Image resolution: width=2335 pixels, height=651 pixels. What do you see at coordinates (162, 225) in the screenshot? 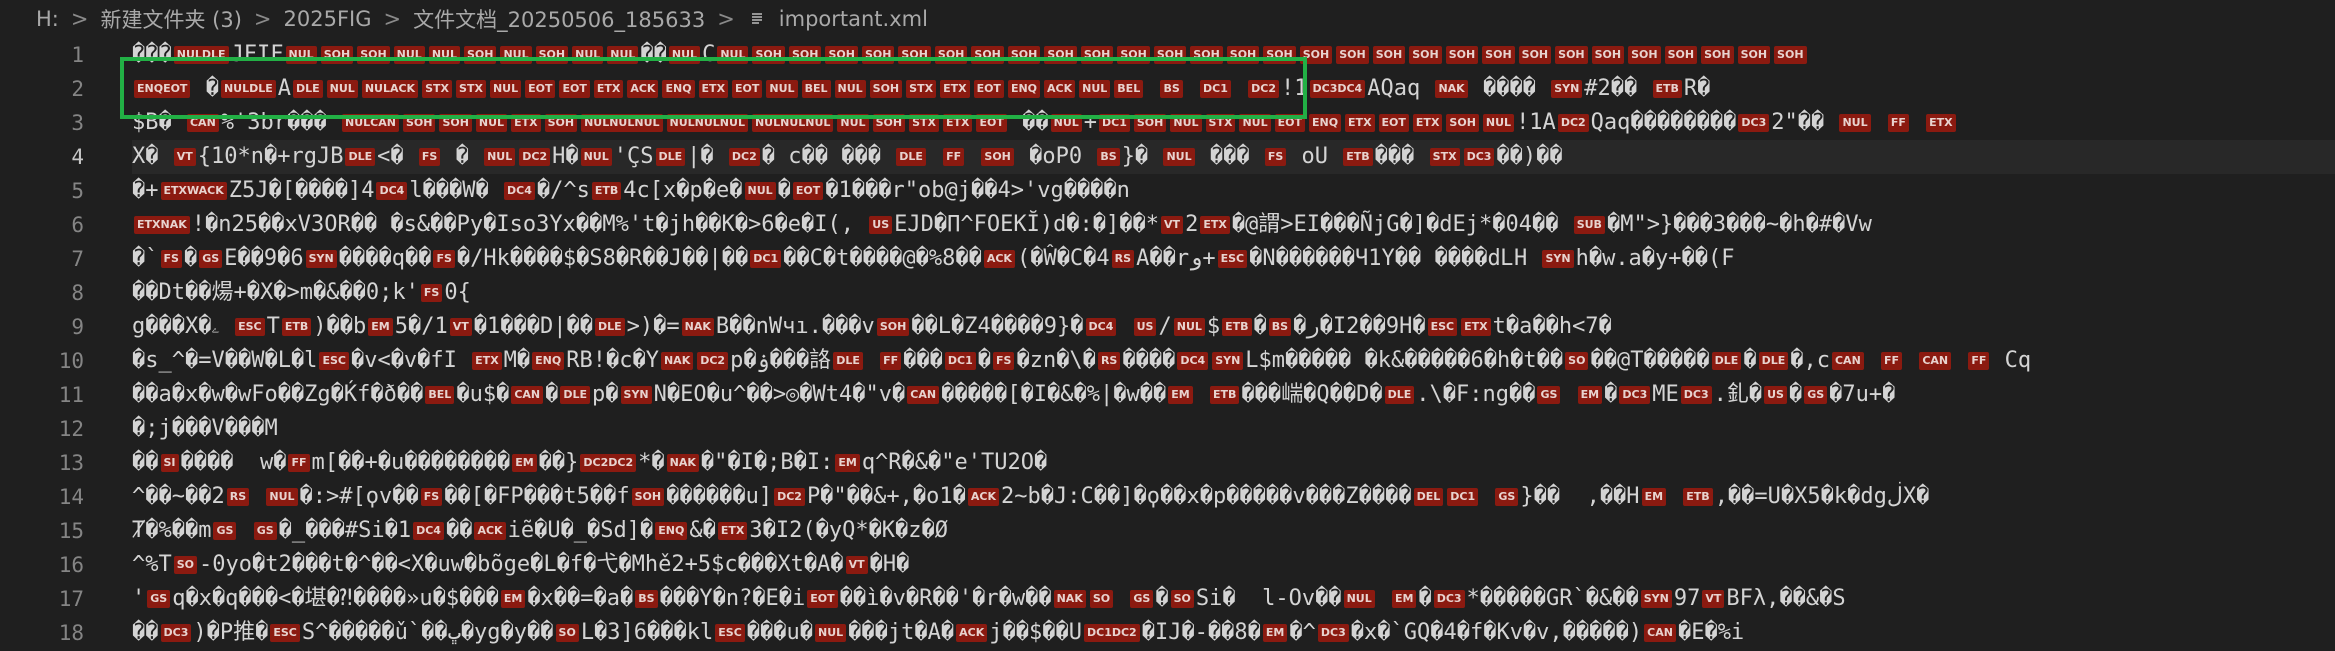
I see `control-char-badge: ETXNAK` at bounding box center [162, 225].